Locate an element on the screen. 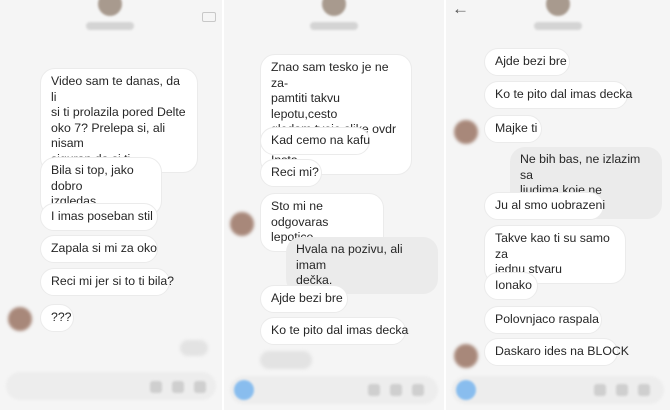  message-bubble: ??? is located at coordinates (57, 318).